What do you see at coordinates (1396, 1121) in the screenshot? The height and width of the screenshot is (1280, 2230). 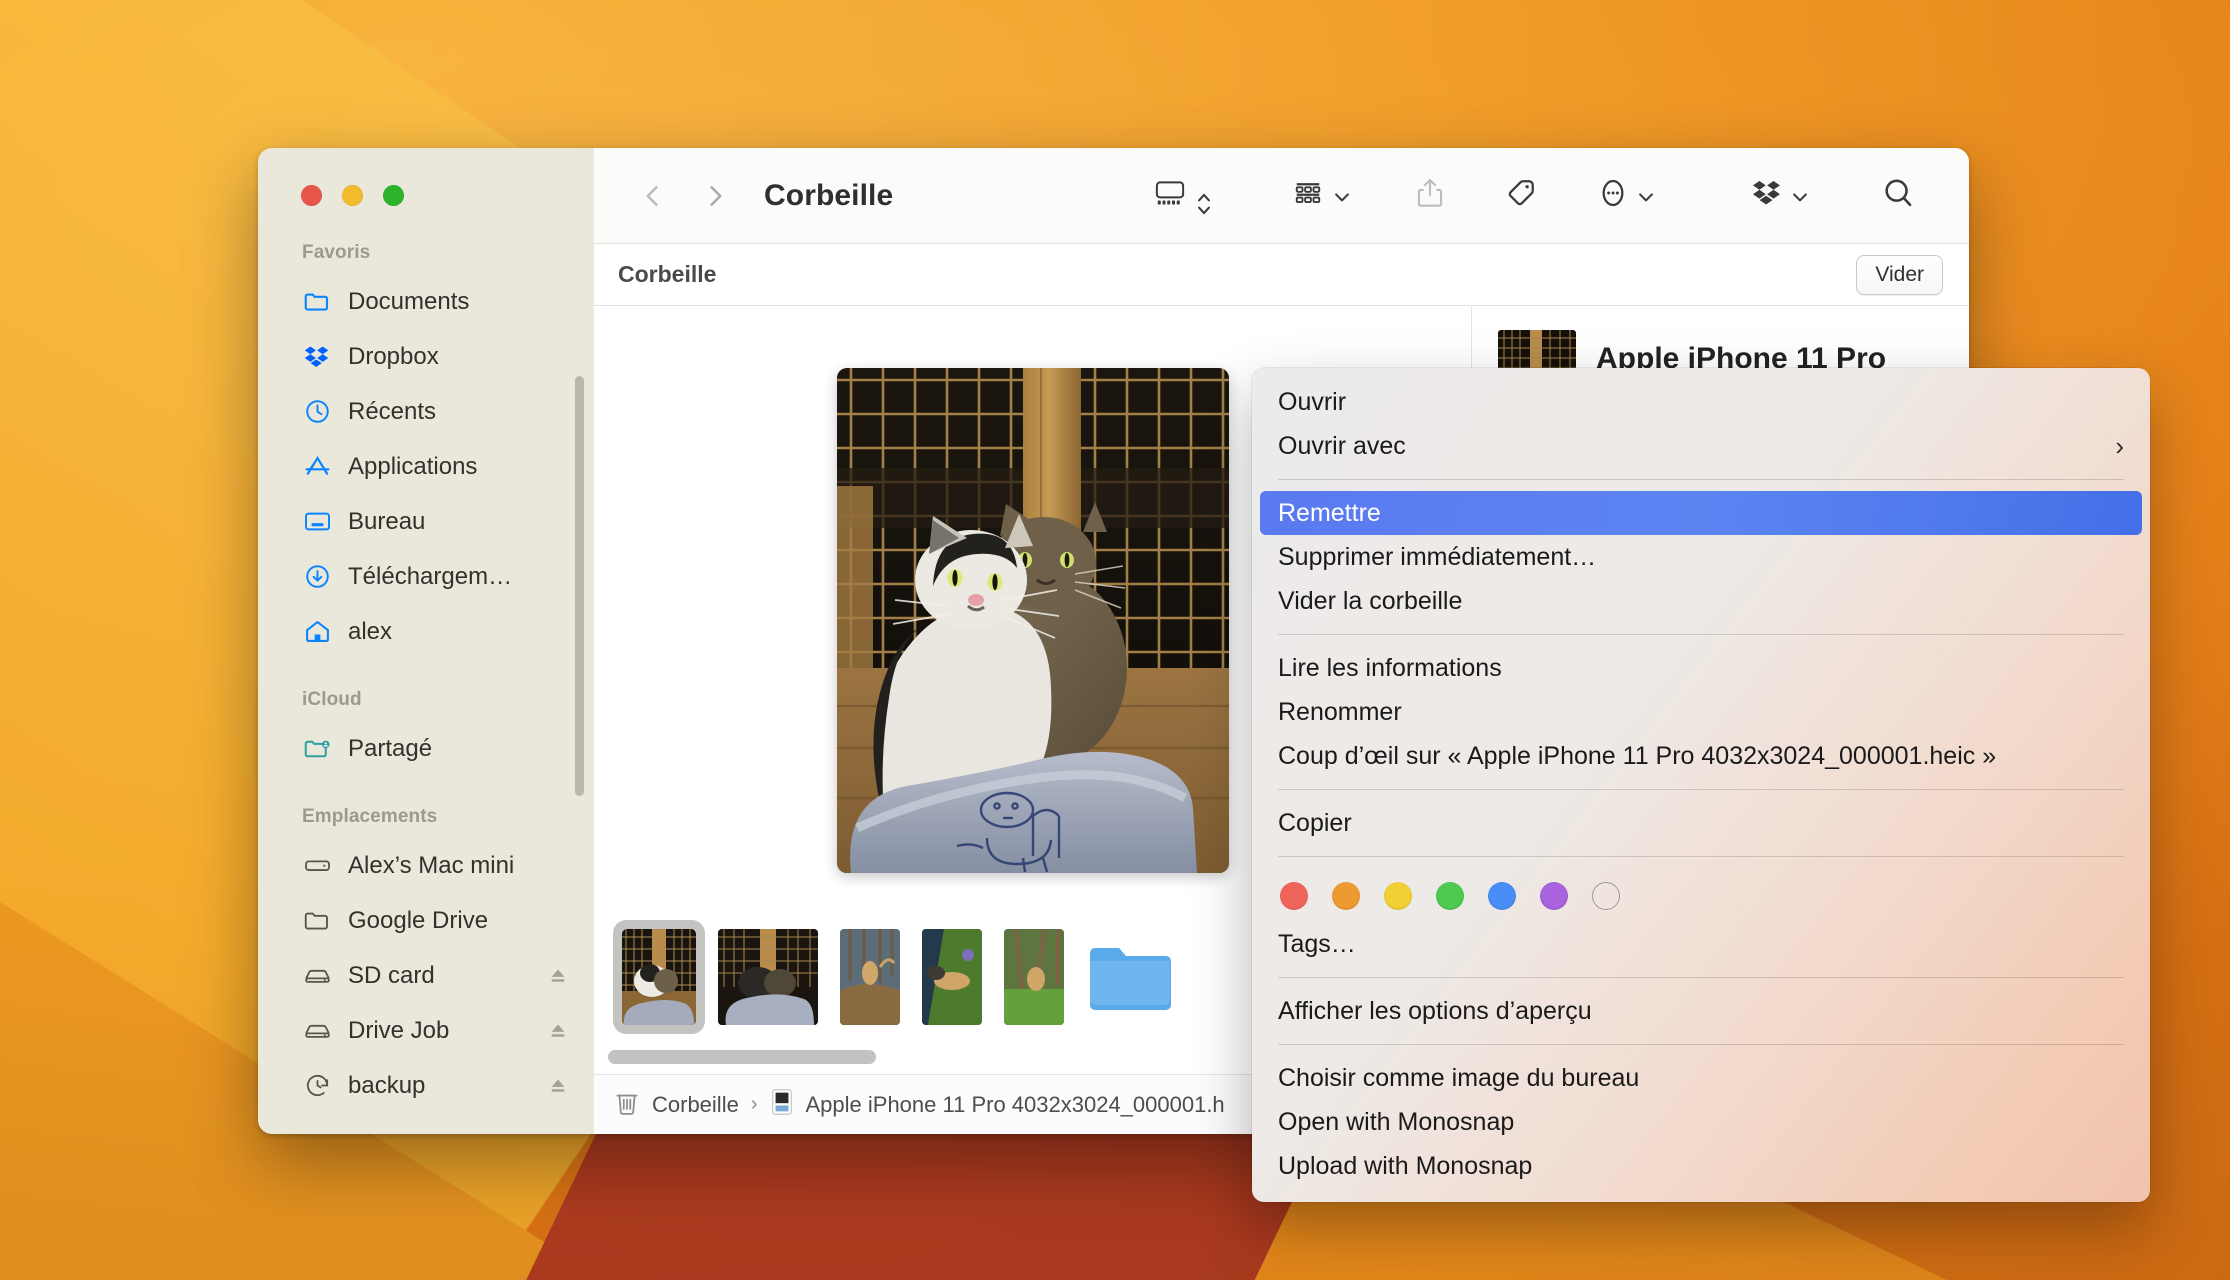 I see `menu-item-label: Open with Monosnap` at bounding box center [1396, 1121].